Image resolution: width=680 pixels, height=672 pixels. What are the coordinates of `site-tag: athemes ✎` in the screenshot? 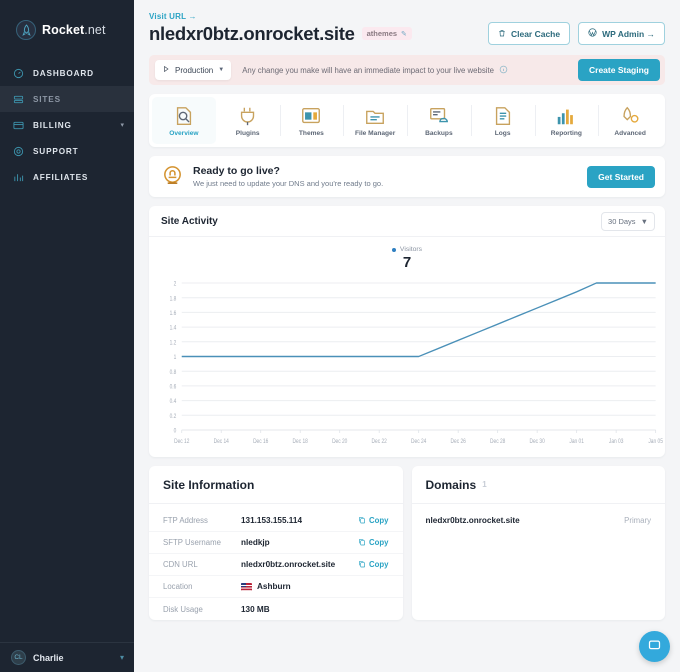 It's located at (386, 33).